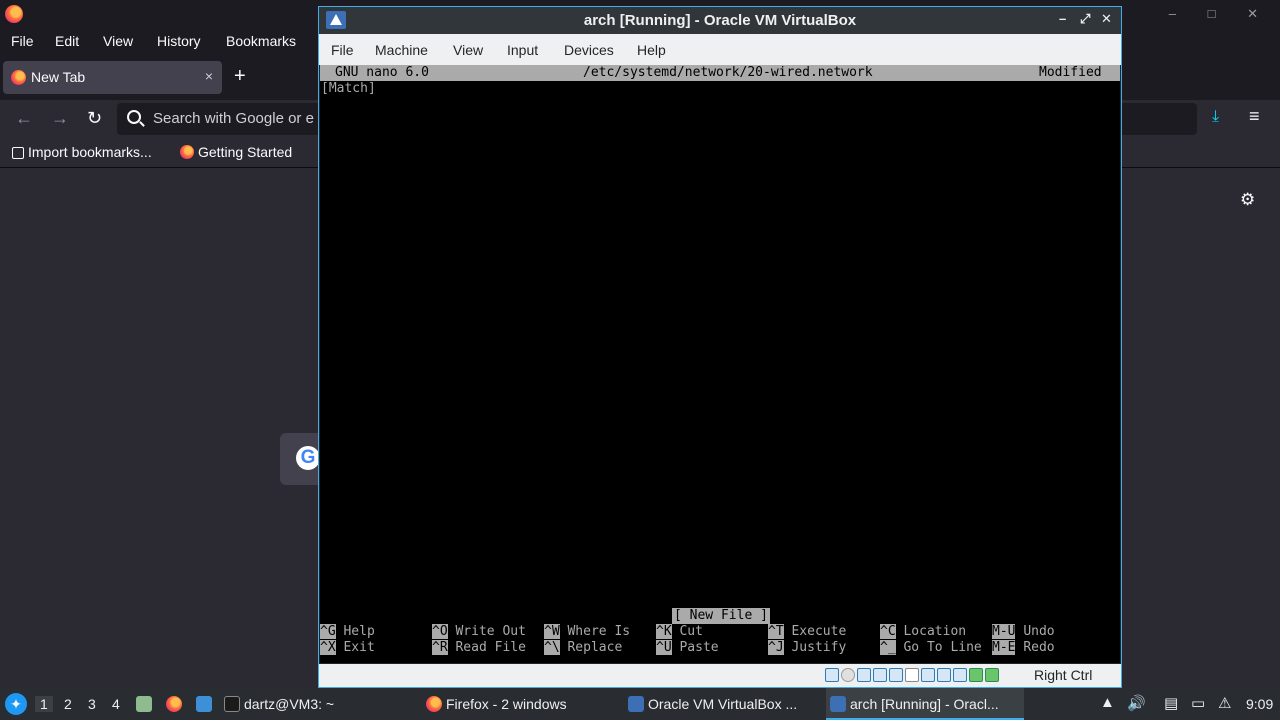  I want to click on nano-filename: /etc/systemd/network/20-wired.network, so click(728, 72).